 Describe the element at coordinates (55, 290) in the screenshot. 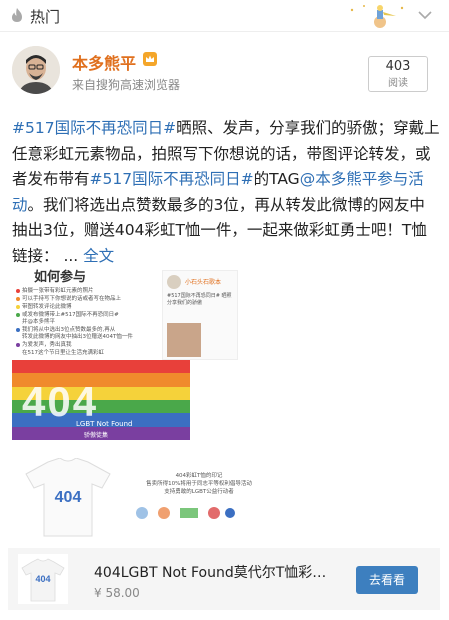

I see `how-to-line: 拍摄一张带有彩虹元素的照片` at that location.